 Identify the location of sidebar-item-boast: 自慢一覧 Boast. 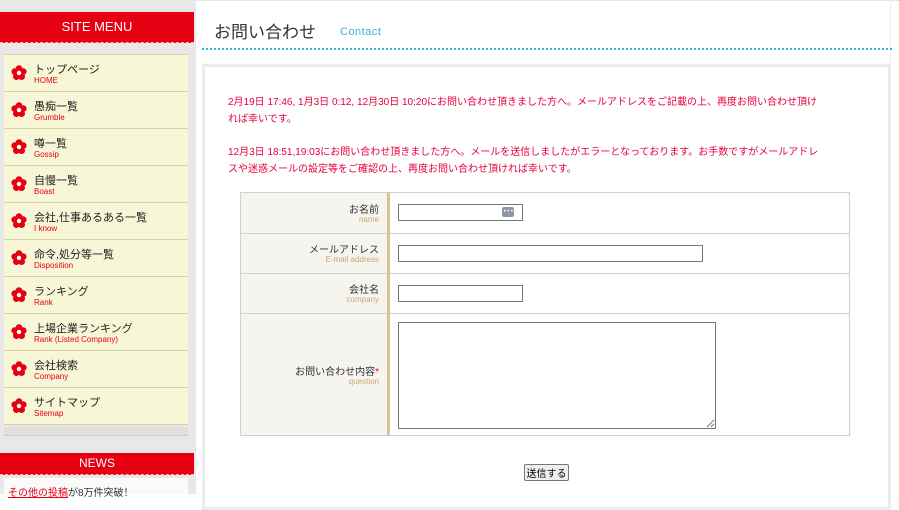
(96, 184).